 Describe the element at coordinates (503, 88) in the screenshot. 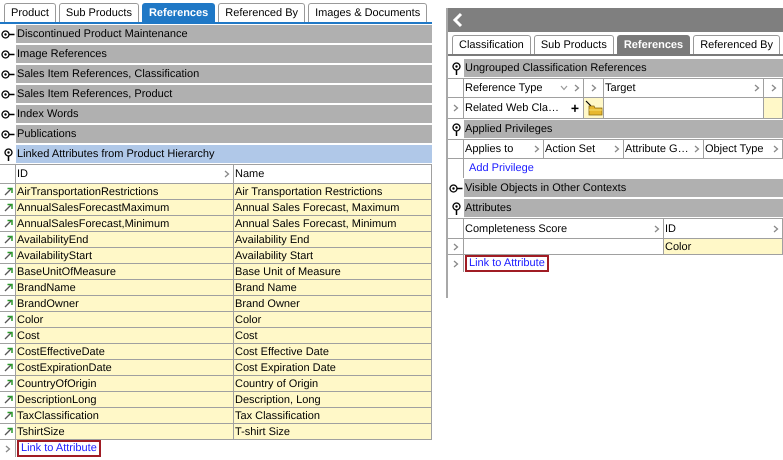

I see `column-header: Reference Type` at that location.